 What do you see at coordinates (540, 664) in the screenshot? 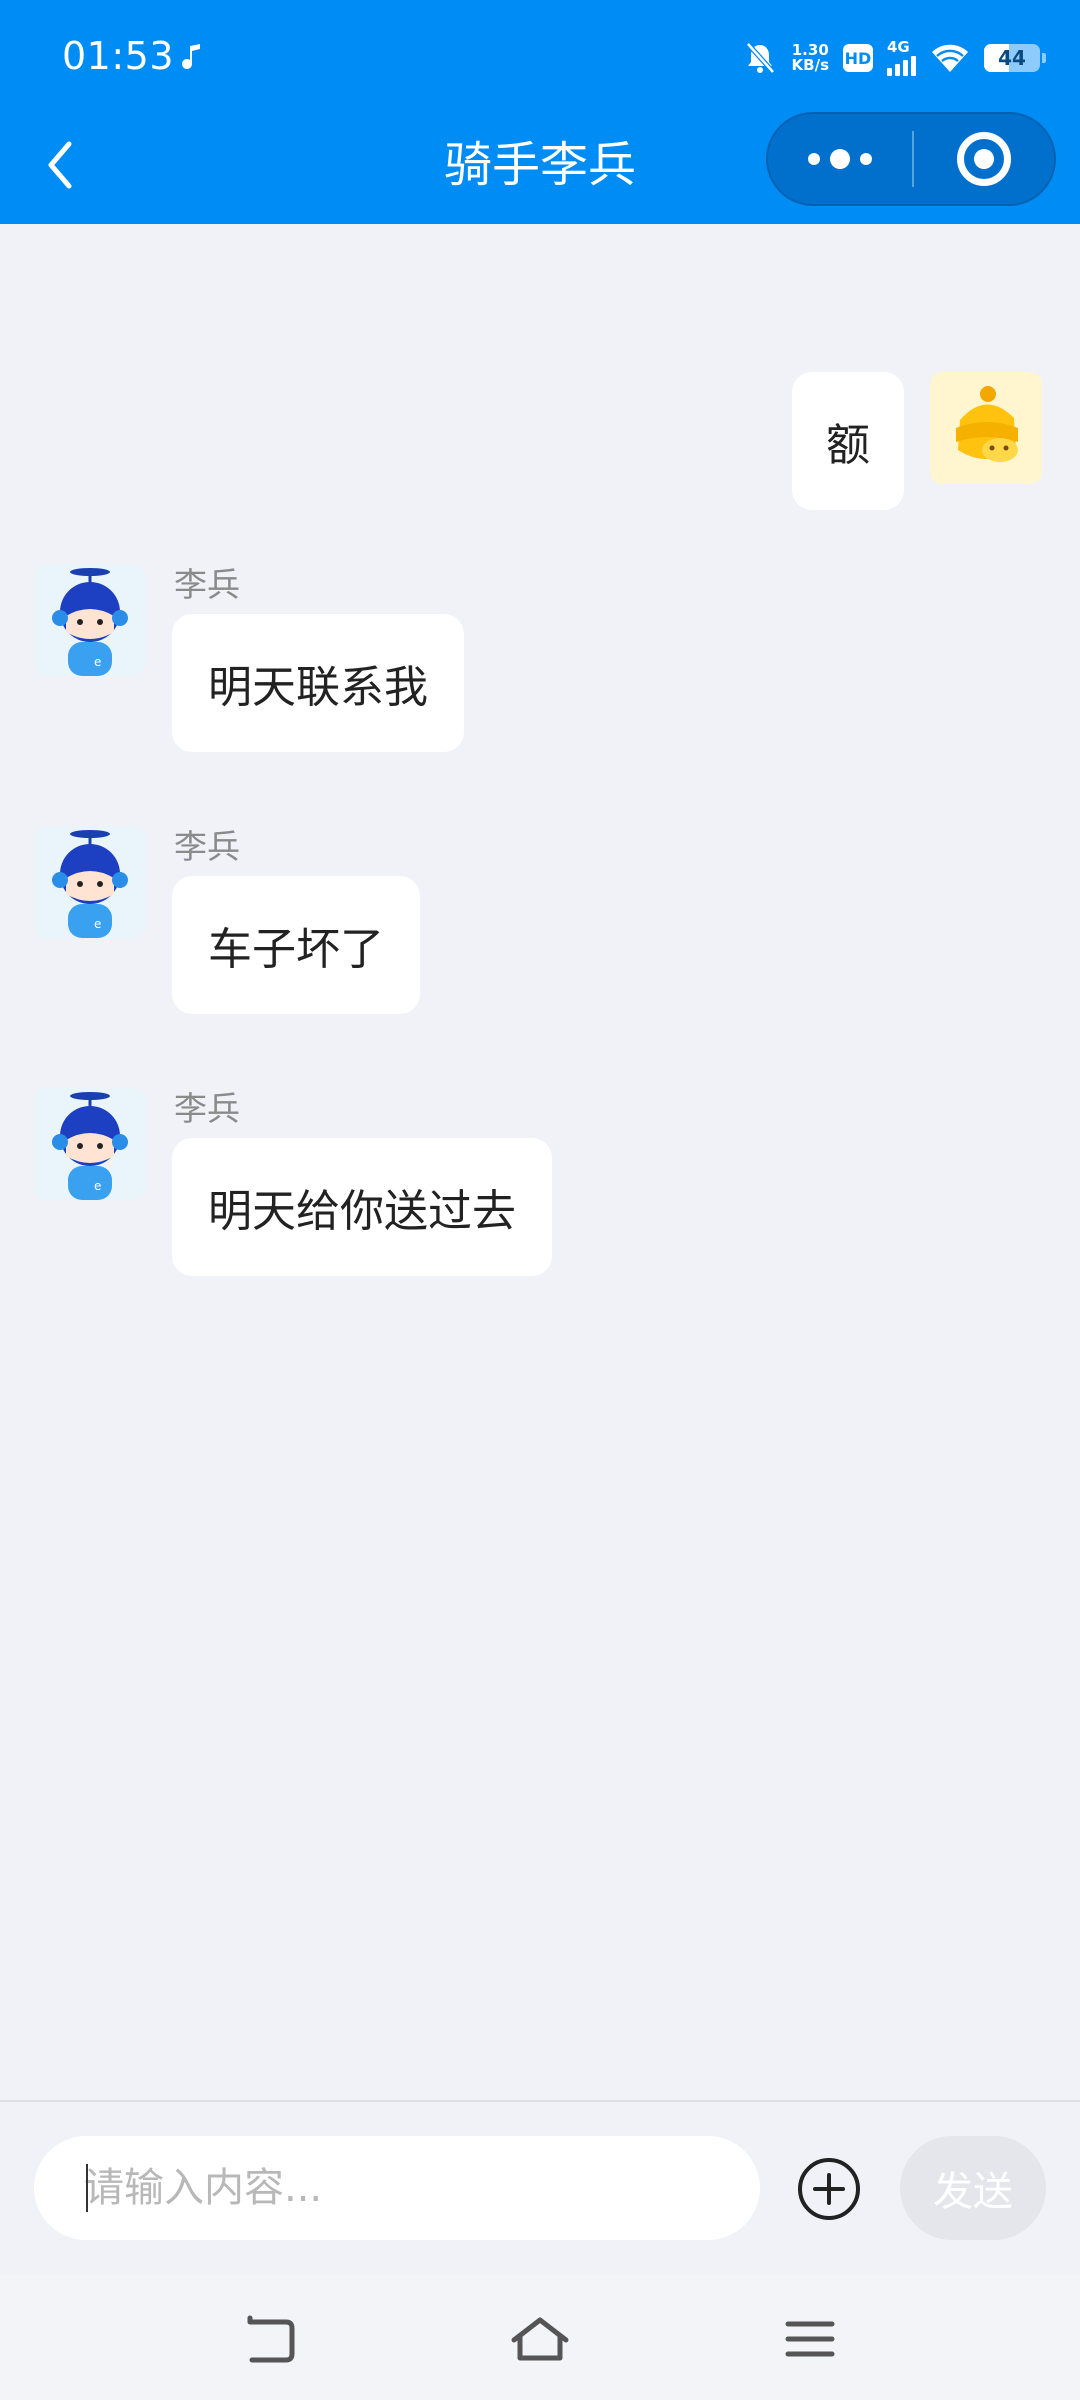
I see `message-row-incoming: e 李兵 明天联系我` at bounding box center [540, 664].